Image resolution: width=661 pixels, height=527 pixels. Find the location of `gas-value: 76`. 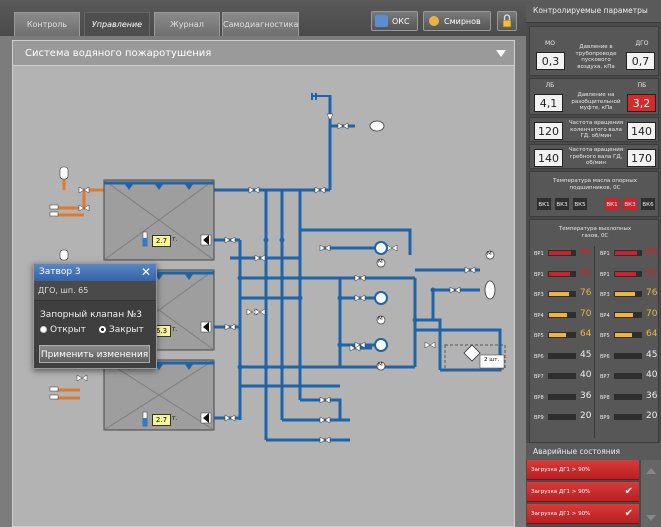

gas-value: 76 is located at coordinates (652, 293).